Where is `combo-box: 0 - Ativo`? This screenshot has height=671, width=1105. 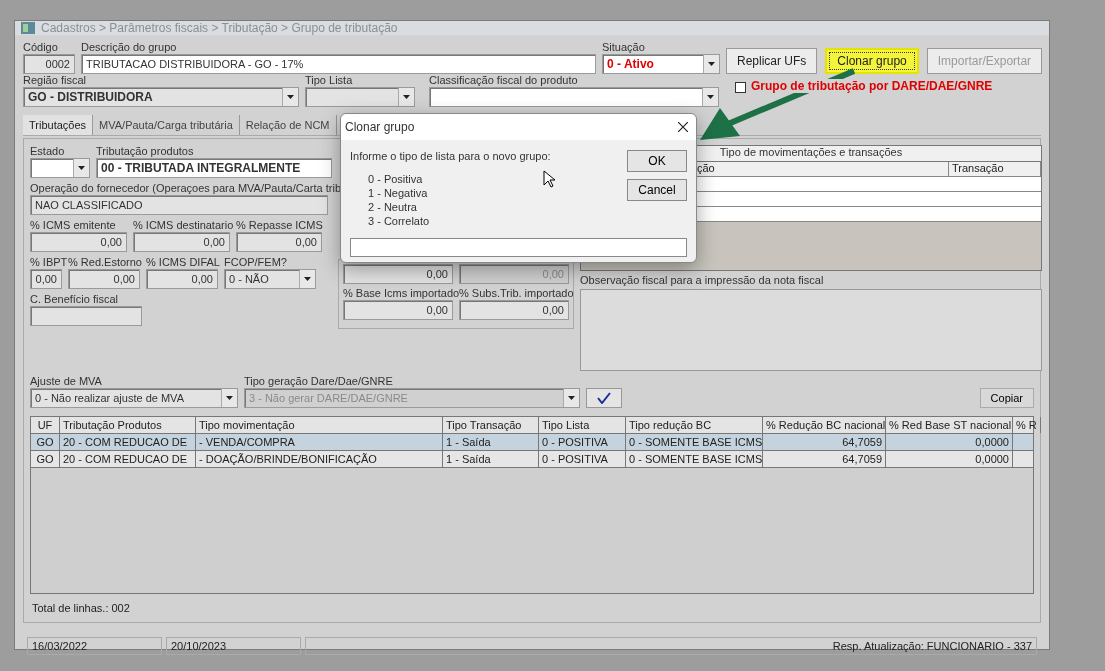
combo-box: 0 - Ativo is located at coordinates (661, 64).